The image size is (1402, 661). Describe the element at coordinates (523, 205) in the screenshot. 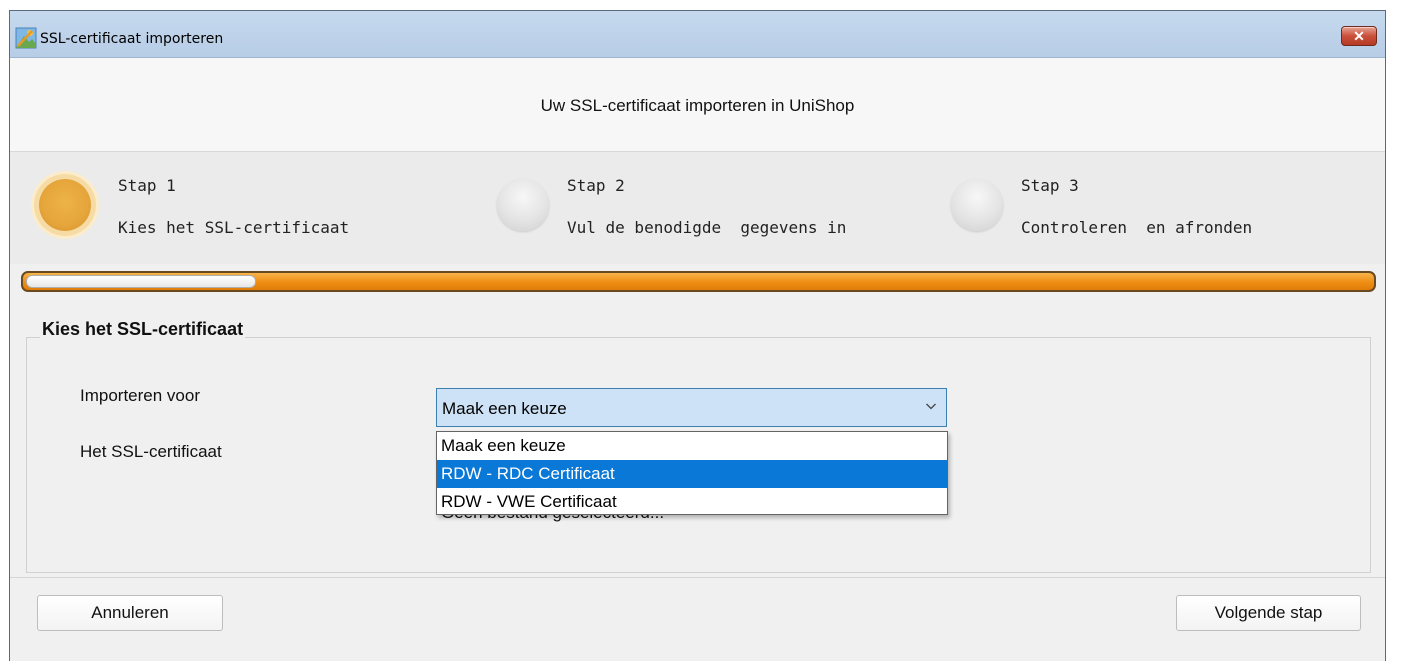

I see `step-2-indicator-icon` at that location.